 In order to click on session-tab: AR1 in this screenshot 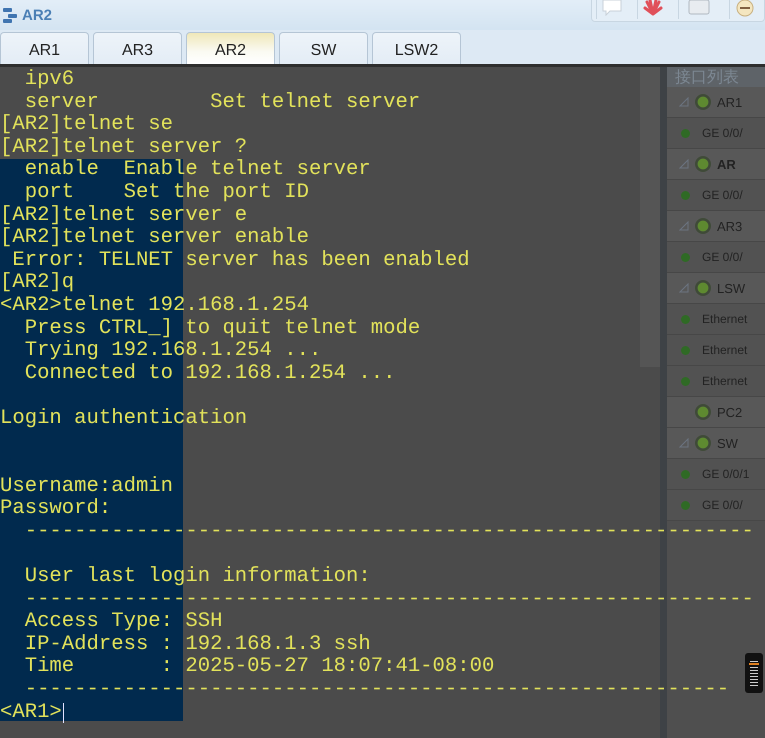, I will do `click(44, 48)`.